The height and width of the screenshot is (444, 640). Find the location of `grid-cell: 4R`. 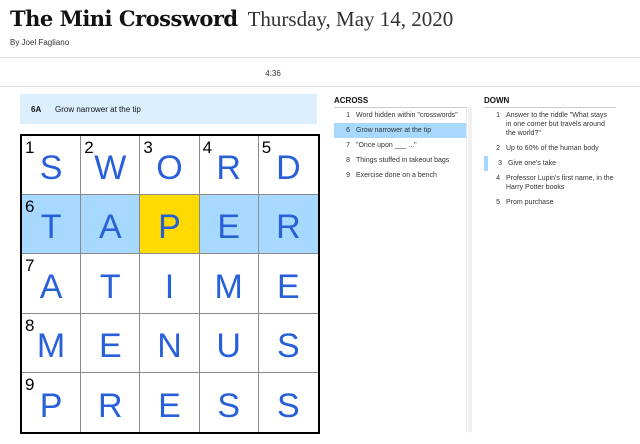

grid-cell: 4R is located at coordinates (229, 166).